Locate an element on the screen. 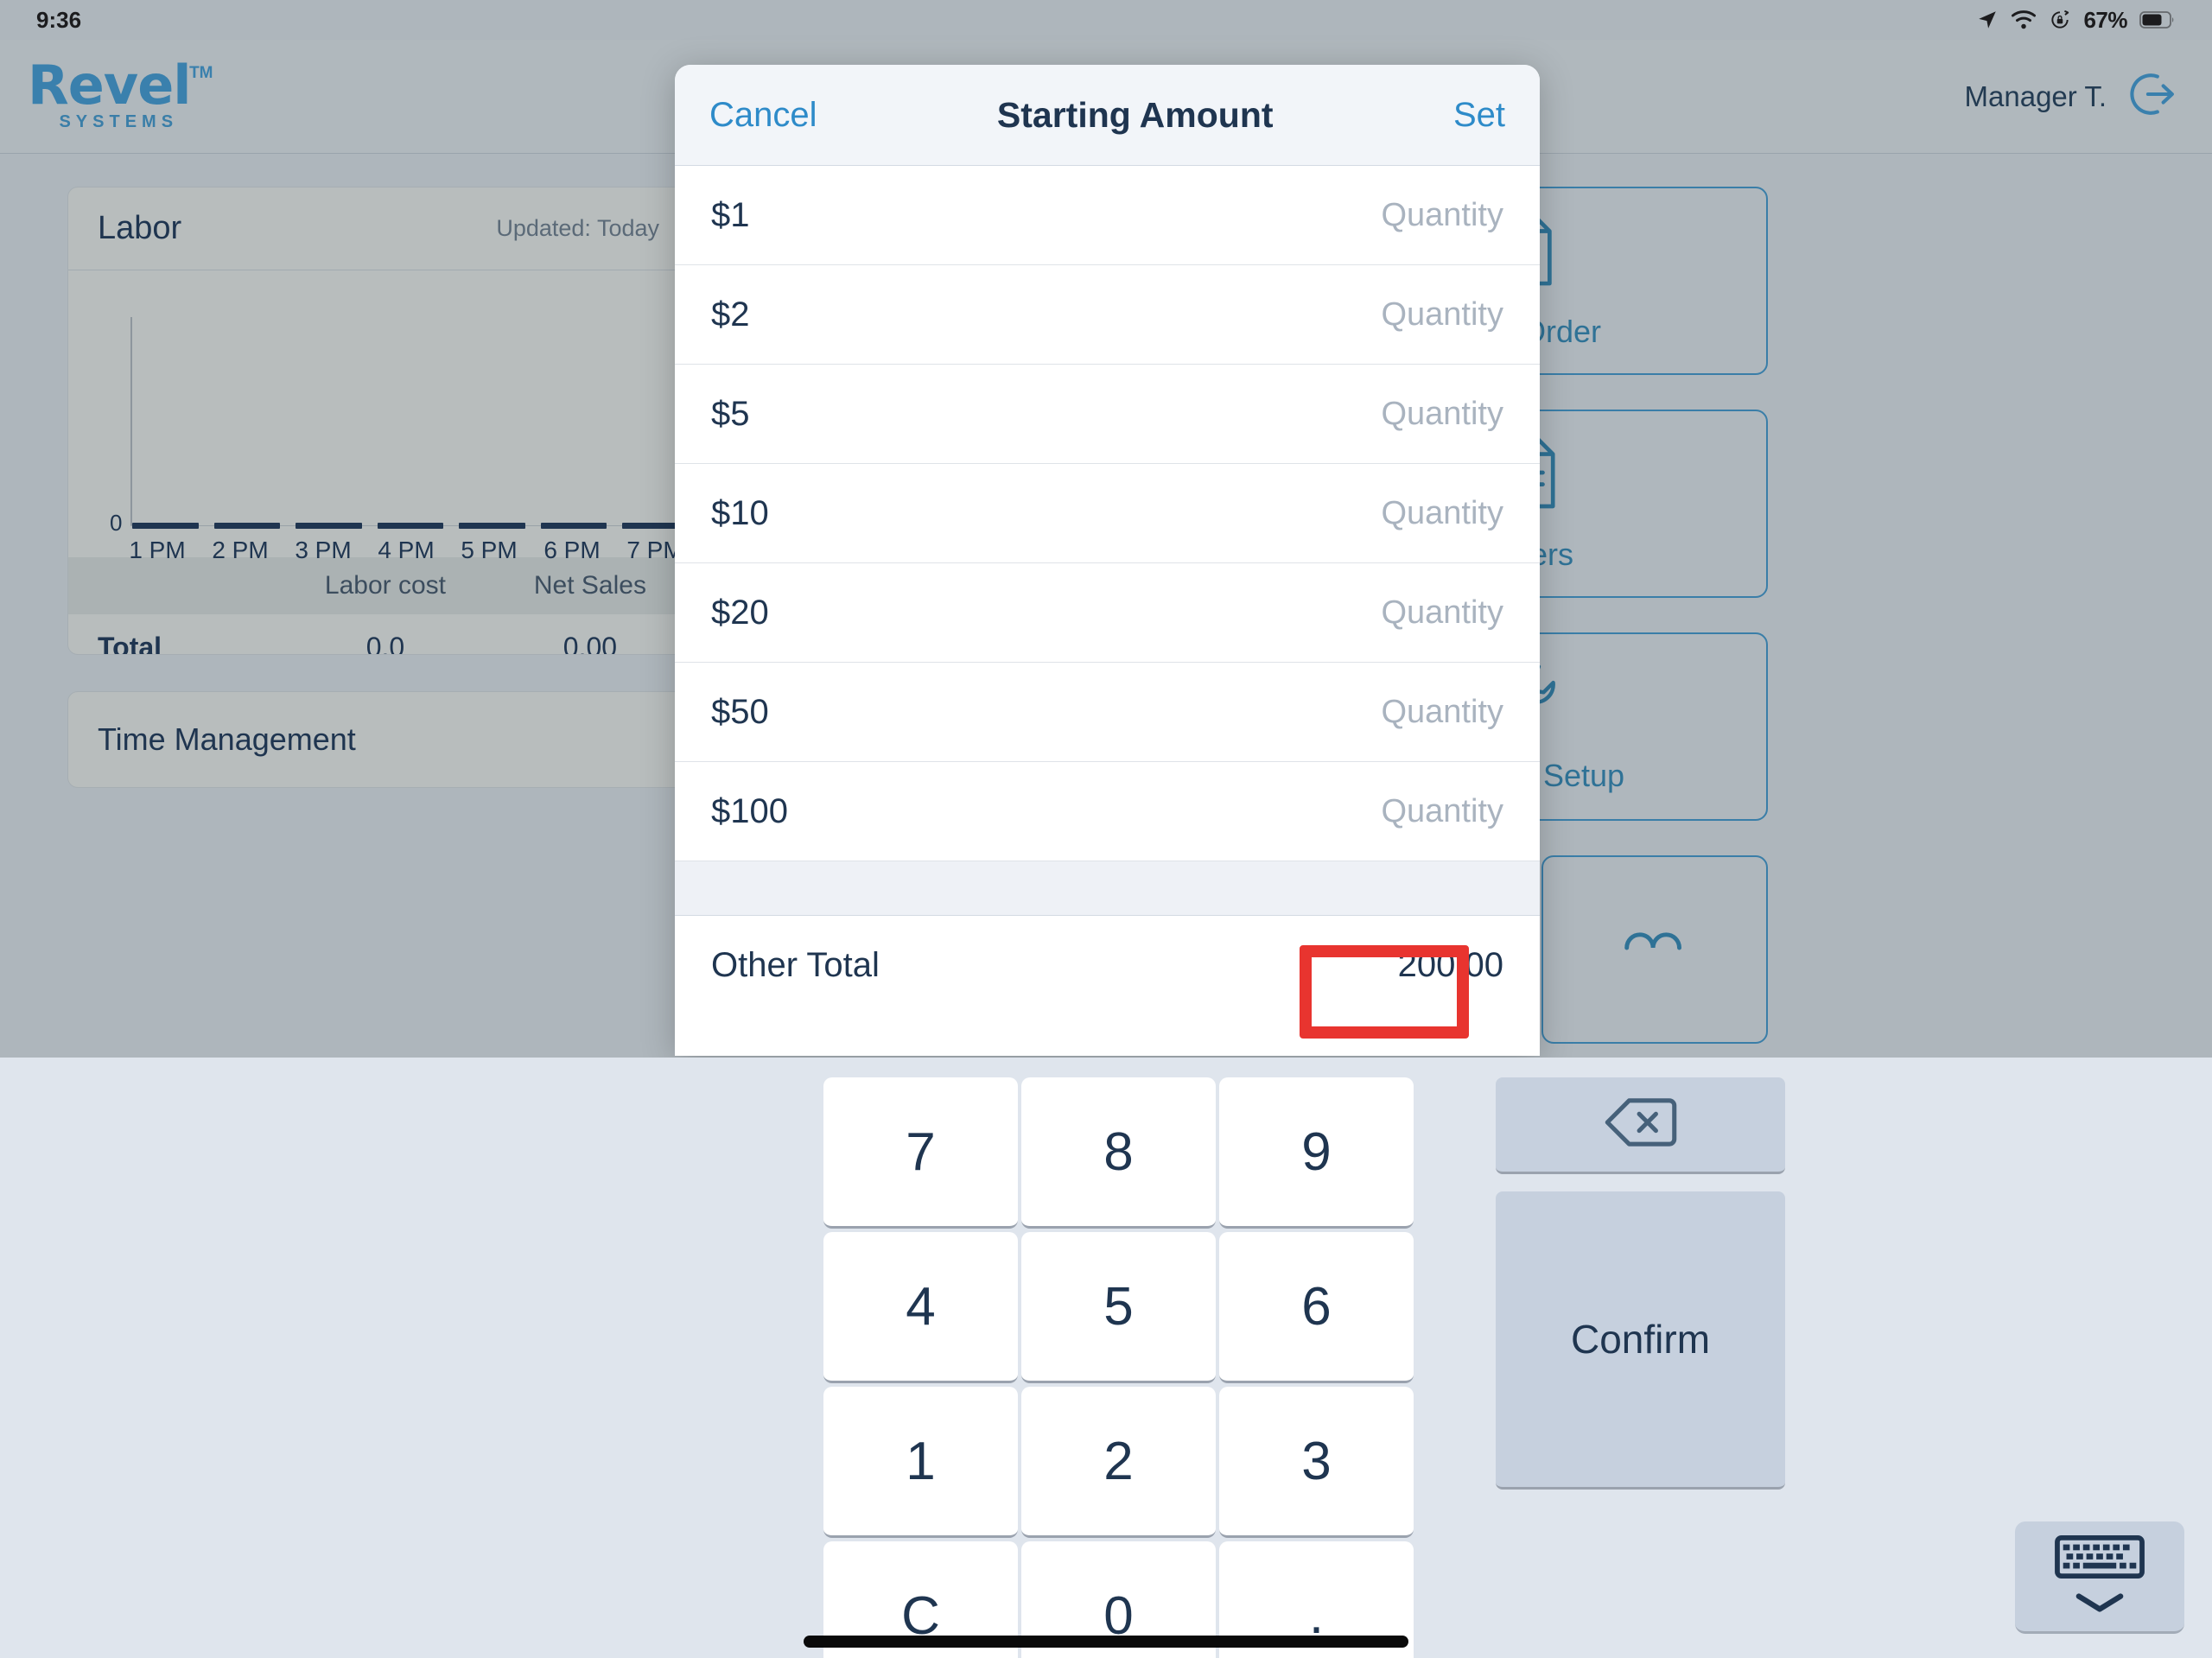  denomination-label: $10 is located at coordinates (740, 512).